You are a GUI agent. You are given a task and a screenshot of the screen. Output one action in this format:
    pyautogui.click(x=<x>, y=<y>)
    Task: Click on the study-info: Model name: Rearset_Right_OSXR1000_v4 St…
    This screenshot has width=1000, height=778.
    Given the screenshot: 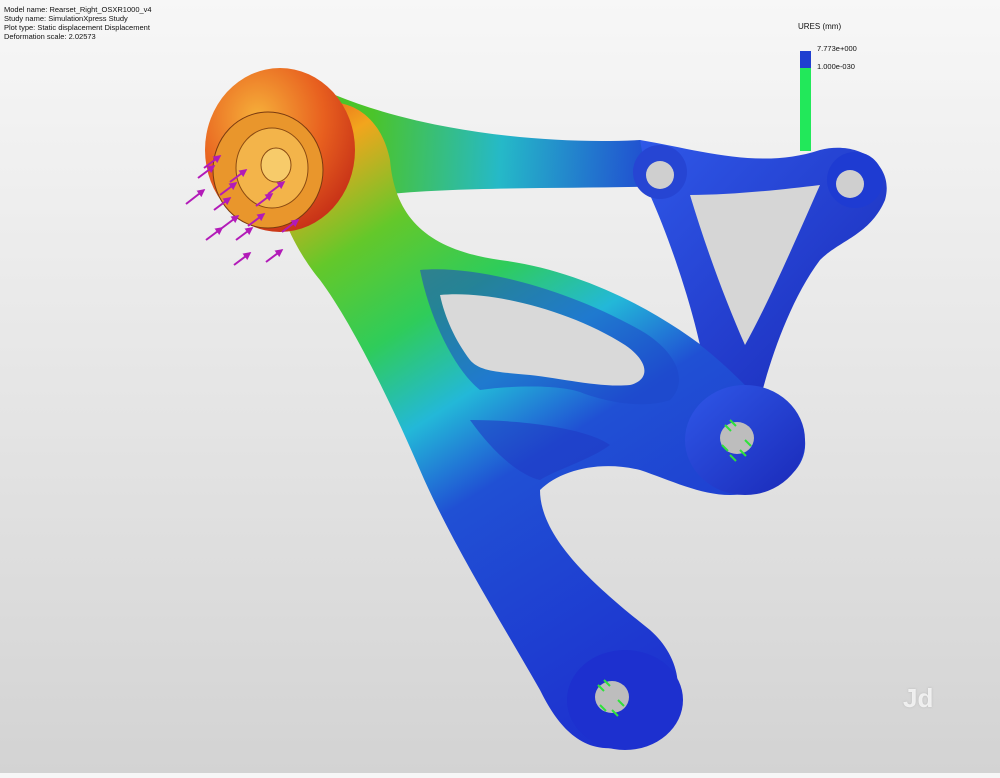 What is the action you would take?
    pyautogui.click(x=78, y=23)
    